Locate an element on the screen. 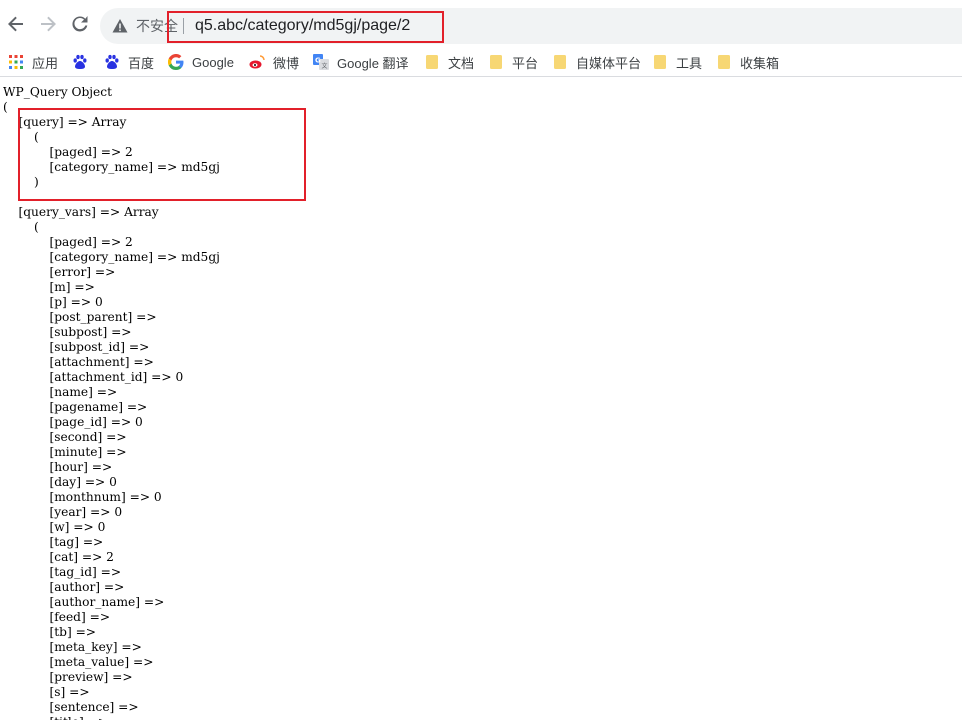  dump-line: [s] => is located at coordinates (48, 692).